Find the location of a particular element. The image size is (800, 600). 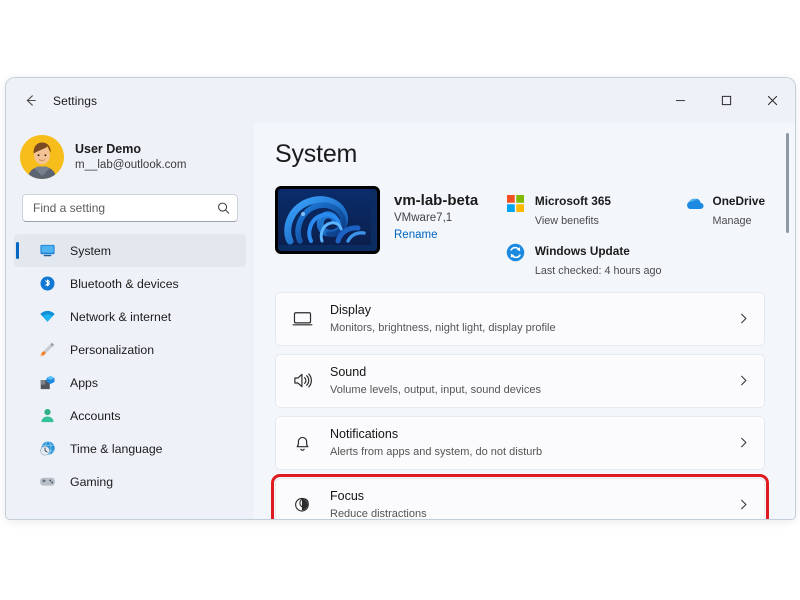

bell-icon is located at coordinates (302, 443).